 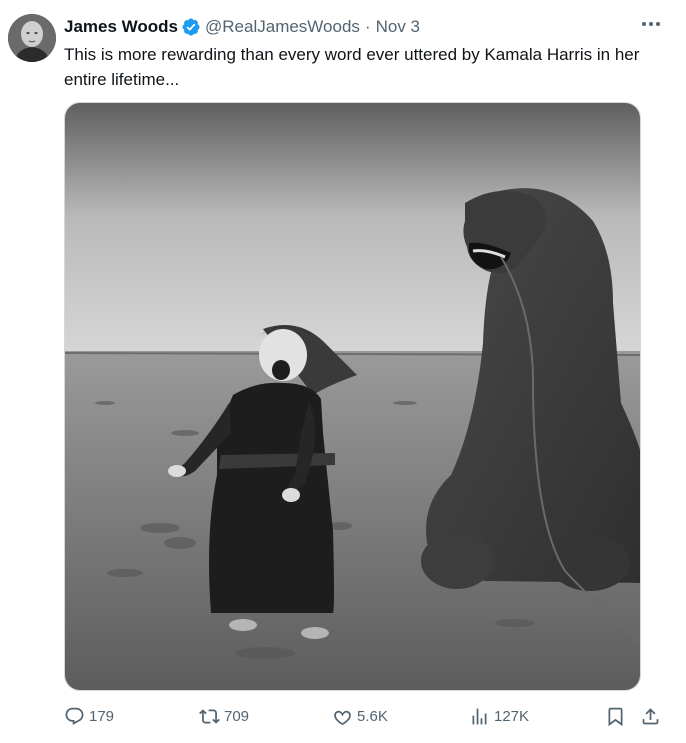 I want to click on more-options-icon, so click(x=651, y=24).